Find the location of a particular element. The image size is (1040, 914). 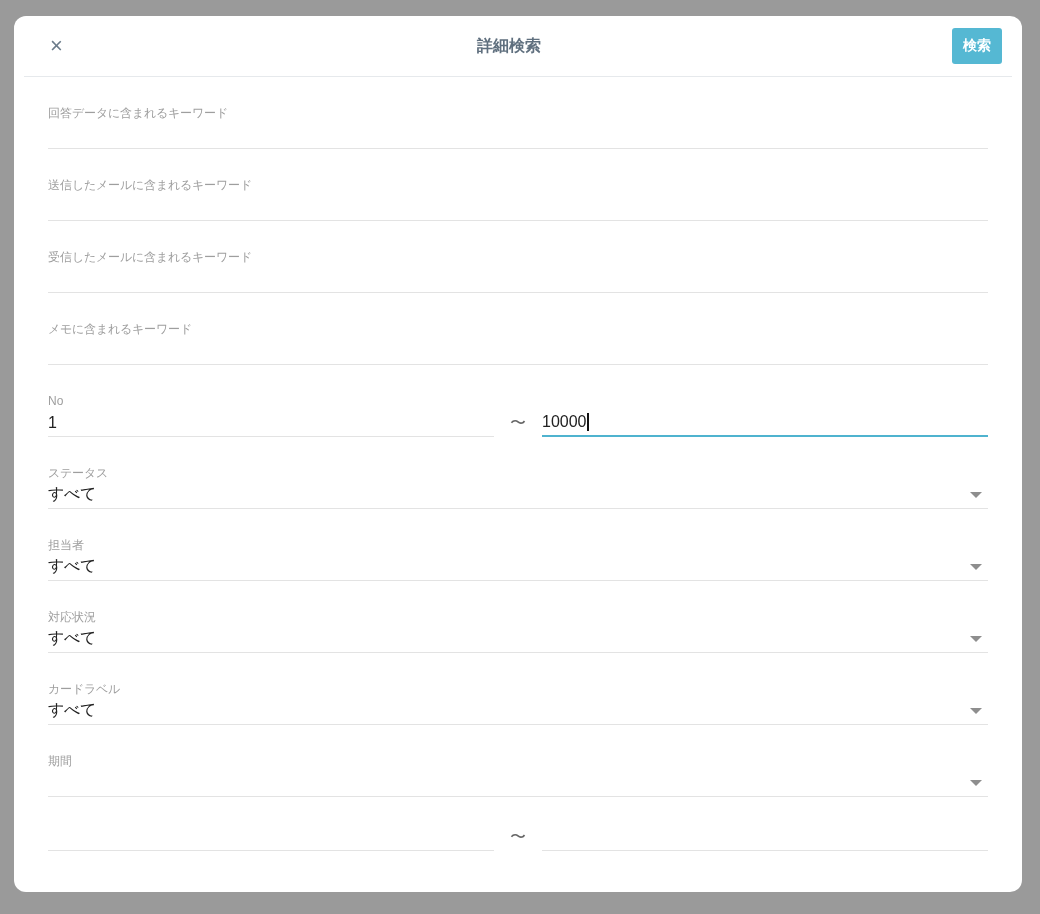

field-label: ステータス is located at coordinates (78, 473).